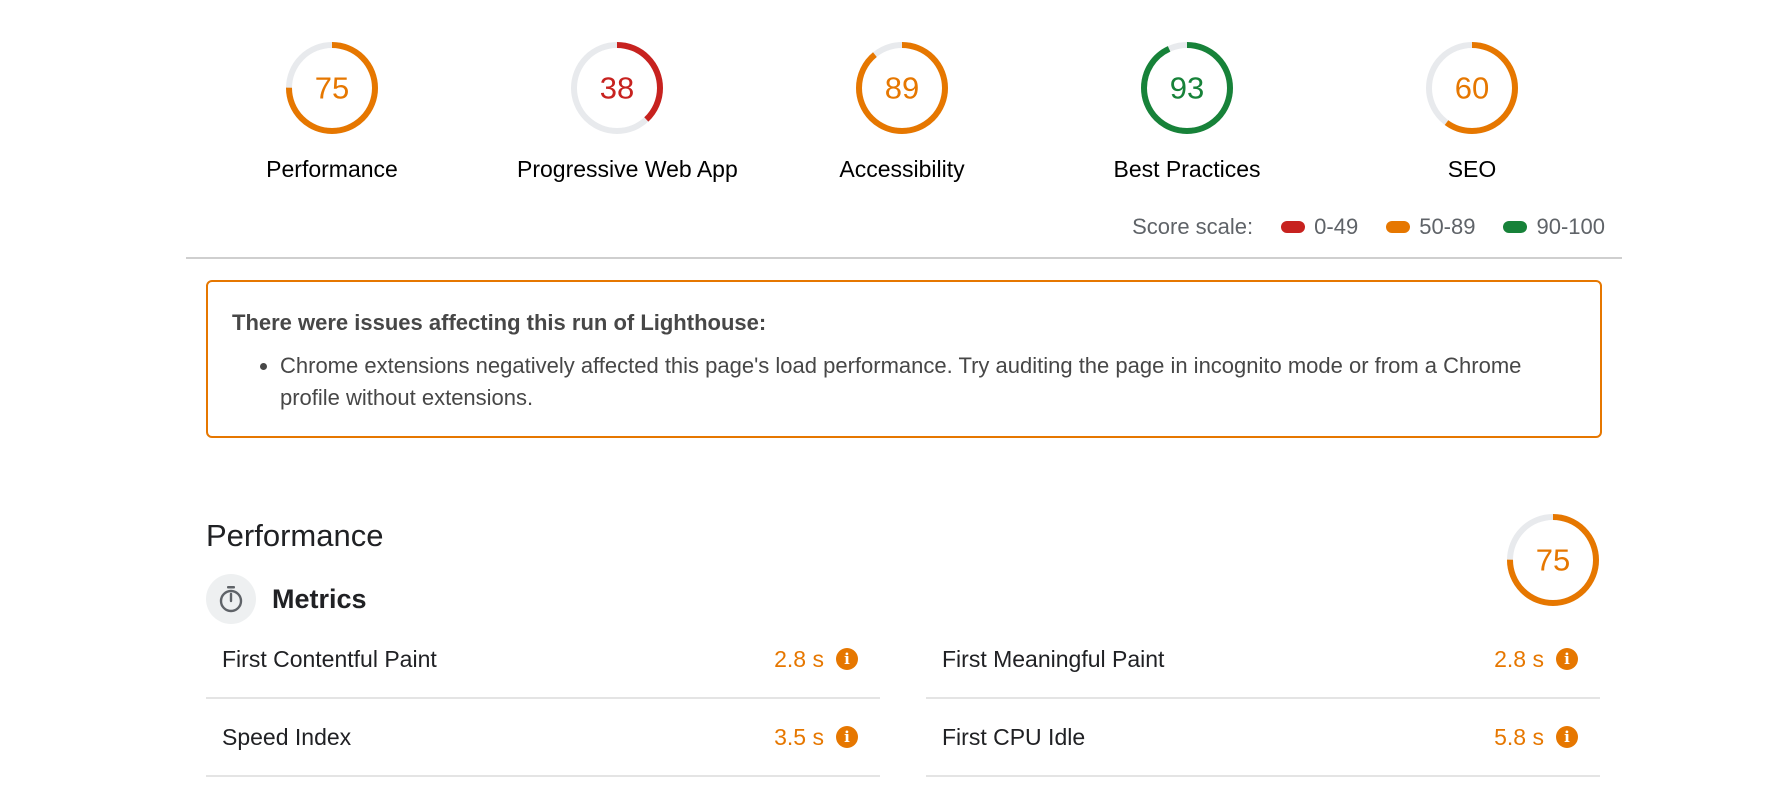 The width and height of the screenshot is (1792, 792). I want to click on average-swatch-icon, so click(1398, 227).